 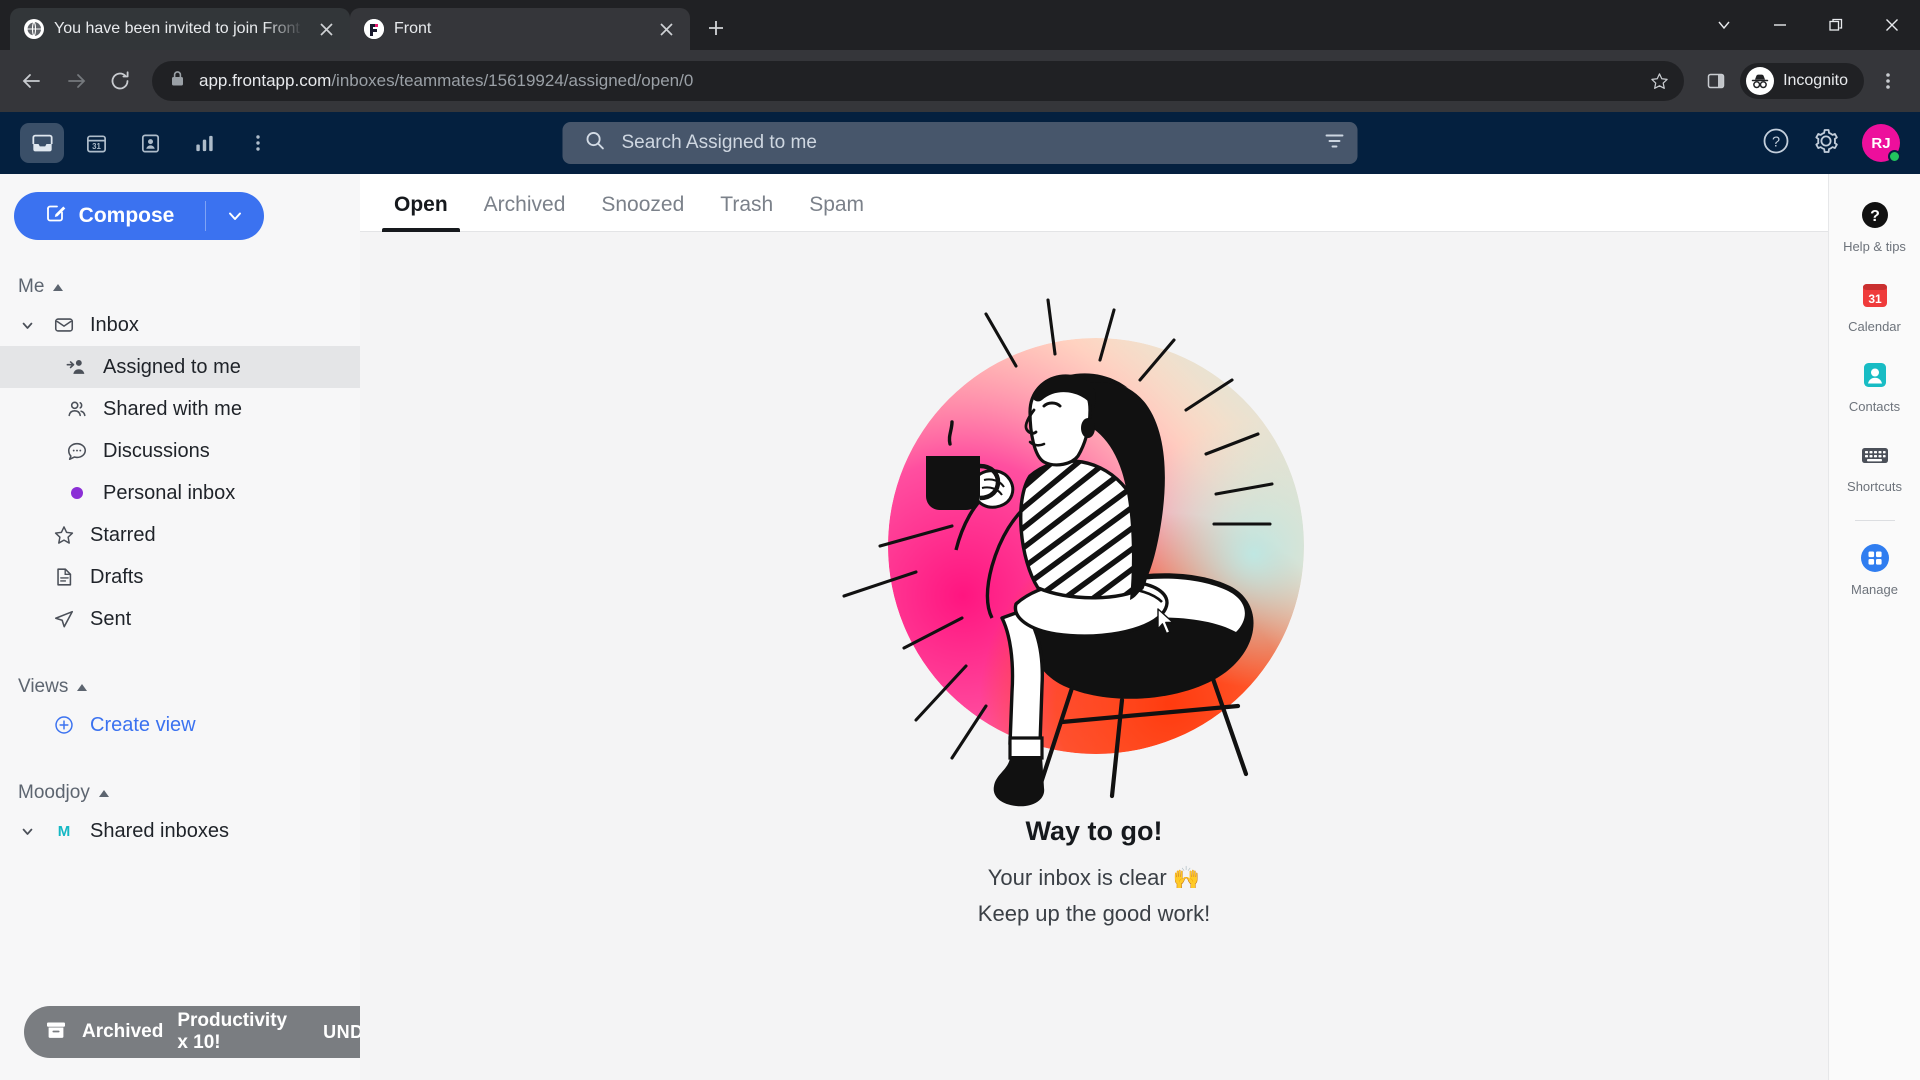 I want to click on sidebar-item-drafts: Drafts, so click(x=180, y=577).